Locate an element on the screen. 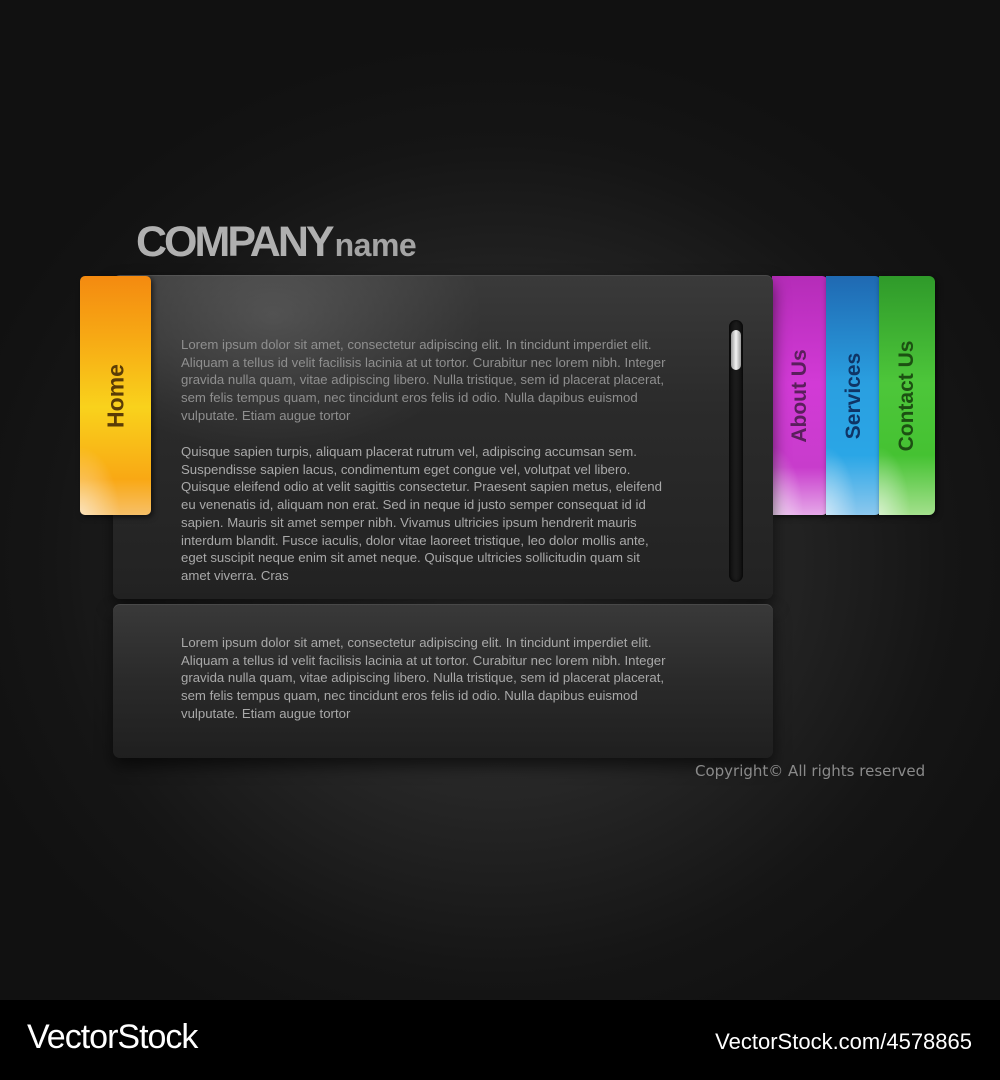 This screenshot has width=1000, height=1080. nav-tab-about: About Us is located at coordinates (800, 395).